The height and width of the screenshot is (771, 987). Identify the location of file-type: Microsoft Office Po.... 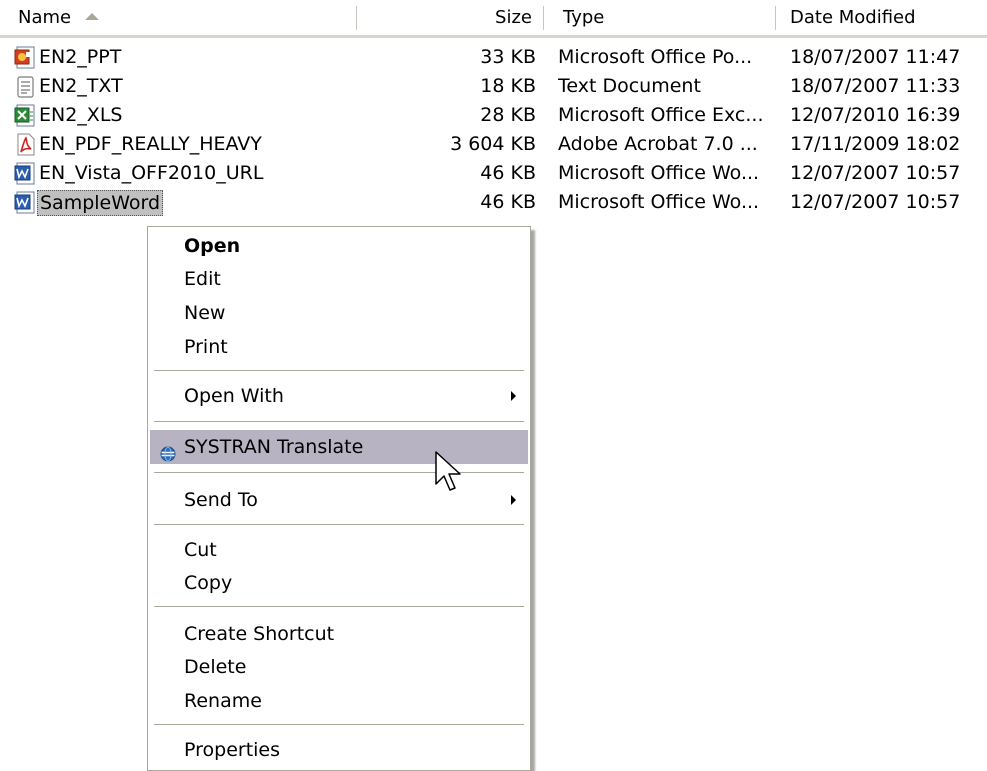
(655, 57).